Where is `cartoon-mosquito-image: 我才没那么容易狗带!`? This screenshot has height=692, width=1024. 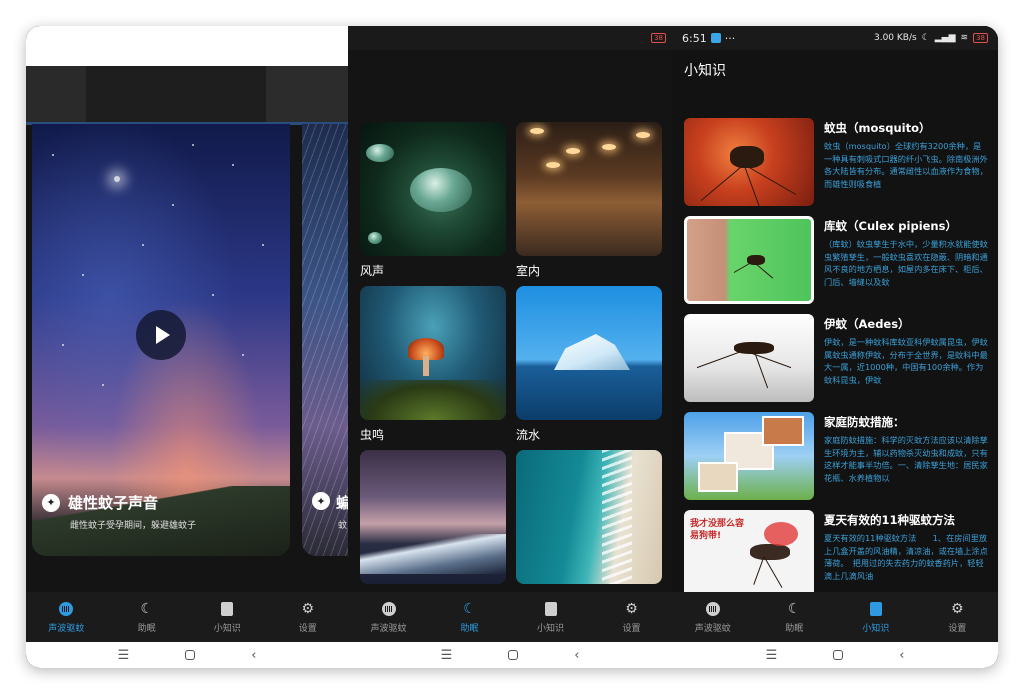
cartoon-mosquito-image: 我才没那么容易狗带! is located at coordinates (749, 554).